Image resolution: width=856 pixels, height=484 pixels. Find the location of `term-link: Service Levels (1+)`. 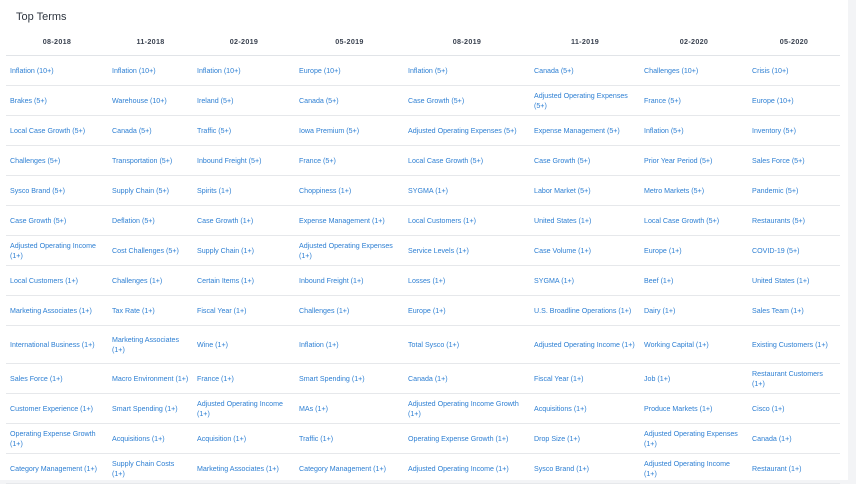

term-link: Service Levels (1+) is located at coordinates (438, 251).